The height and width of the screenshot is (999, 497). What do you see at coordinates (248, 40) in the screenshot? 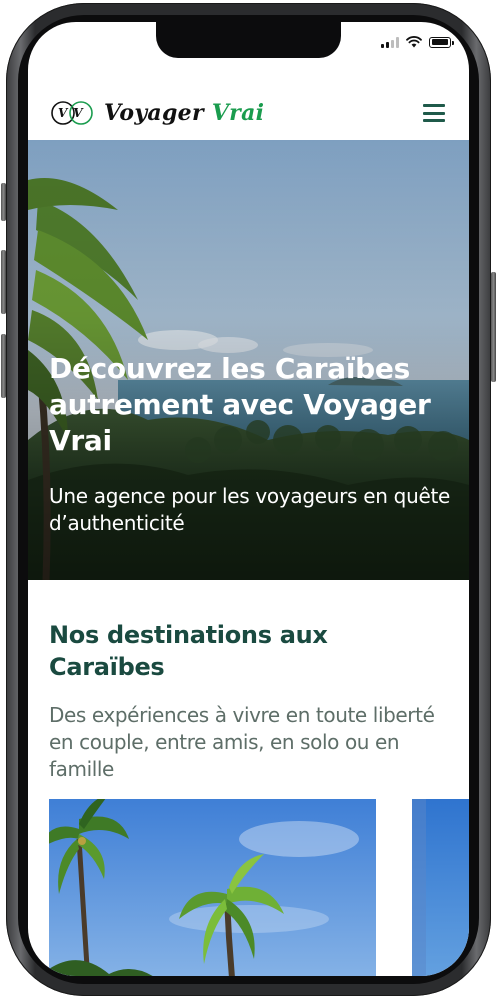
I see `notch` at bounding box center [248, 40].